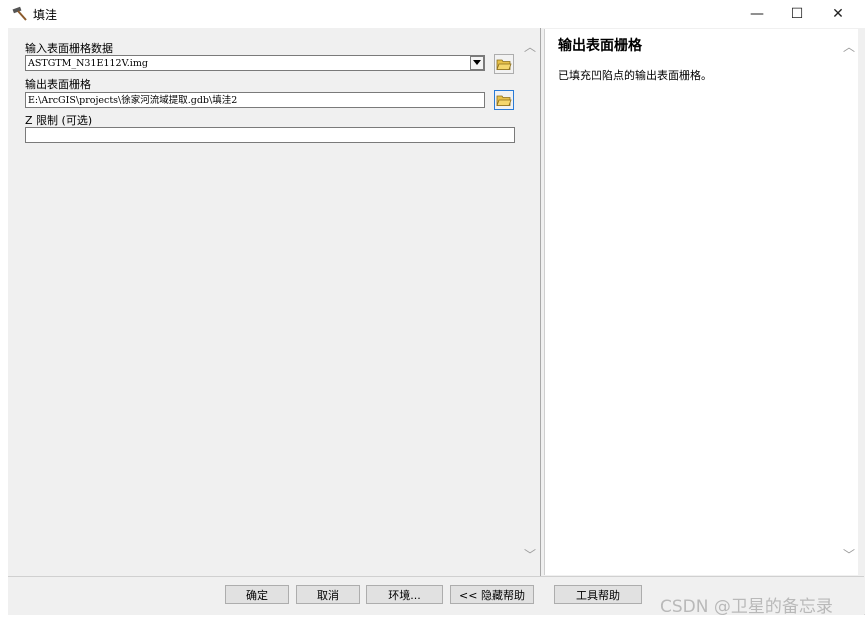 Image resolution: width=865 pixels, height=621 pixels. Describe the element at coordinates (257, 594) in the screenshot. I see `ok-button: 确定` at that location.